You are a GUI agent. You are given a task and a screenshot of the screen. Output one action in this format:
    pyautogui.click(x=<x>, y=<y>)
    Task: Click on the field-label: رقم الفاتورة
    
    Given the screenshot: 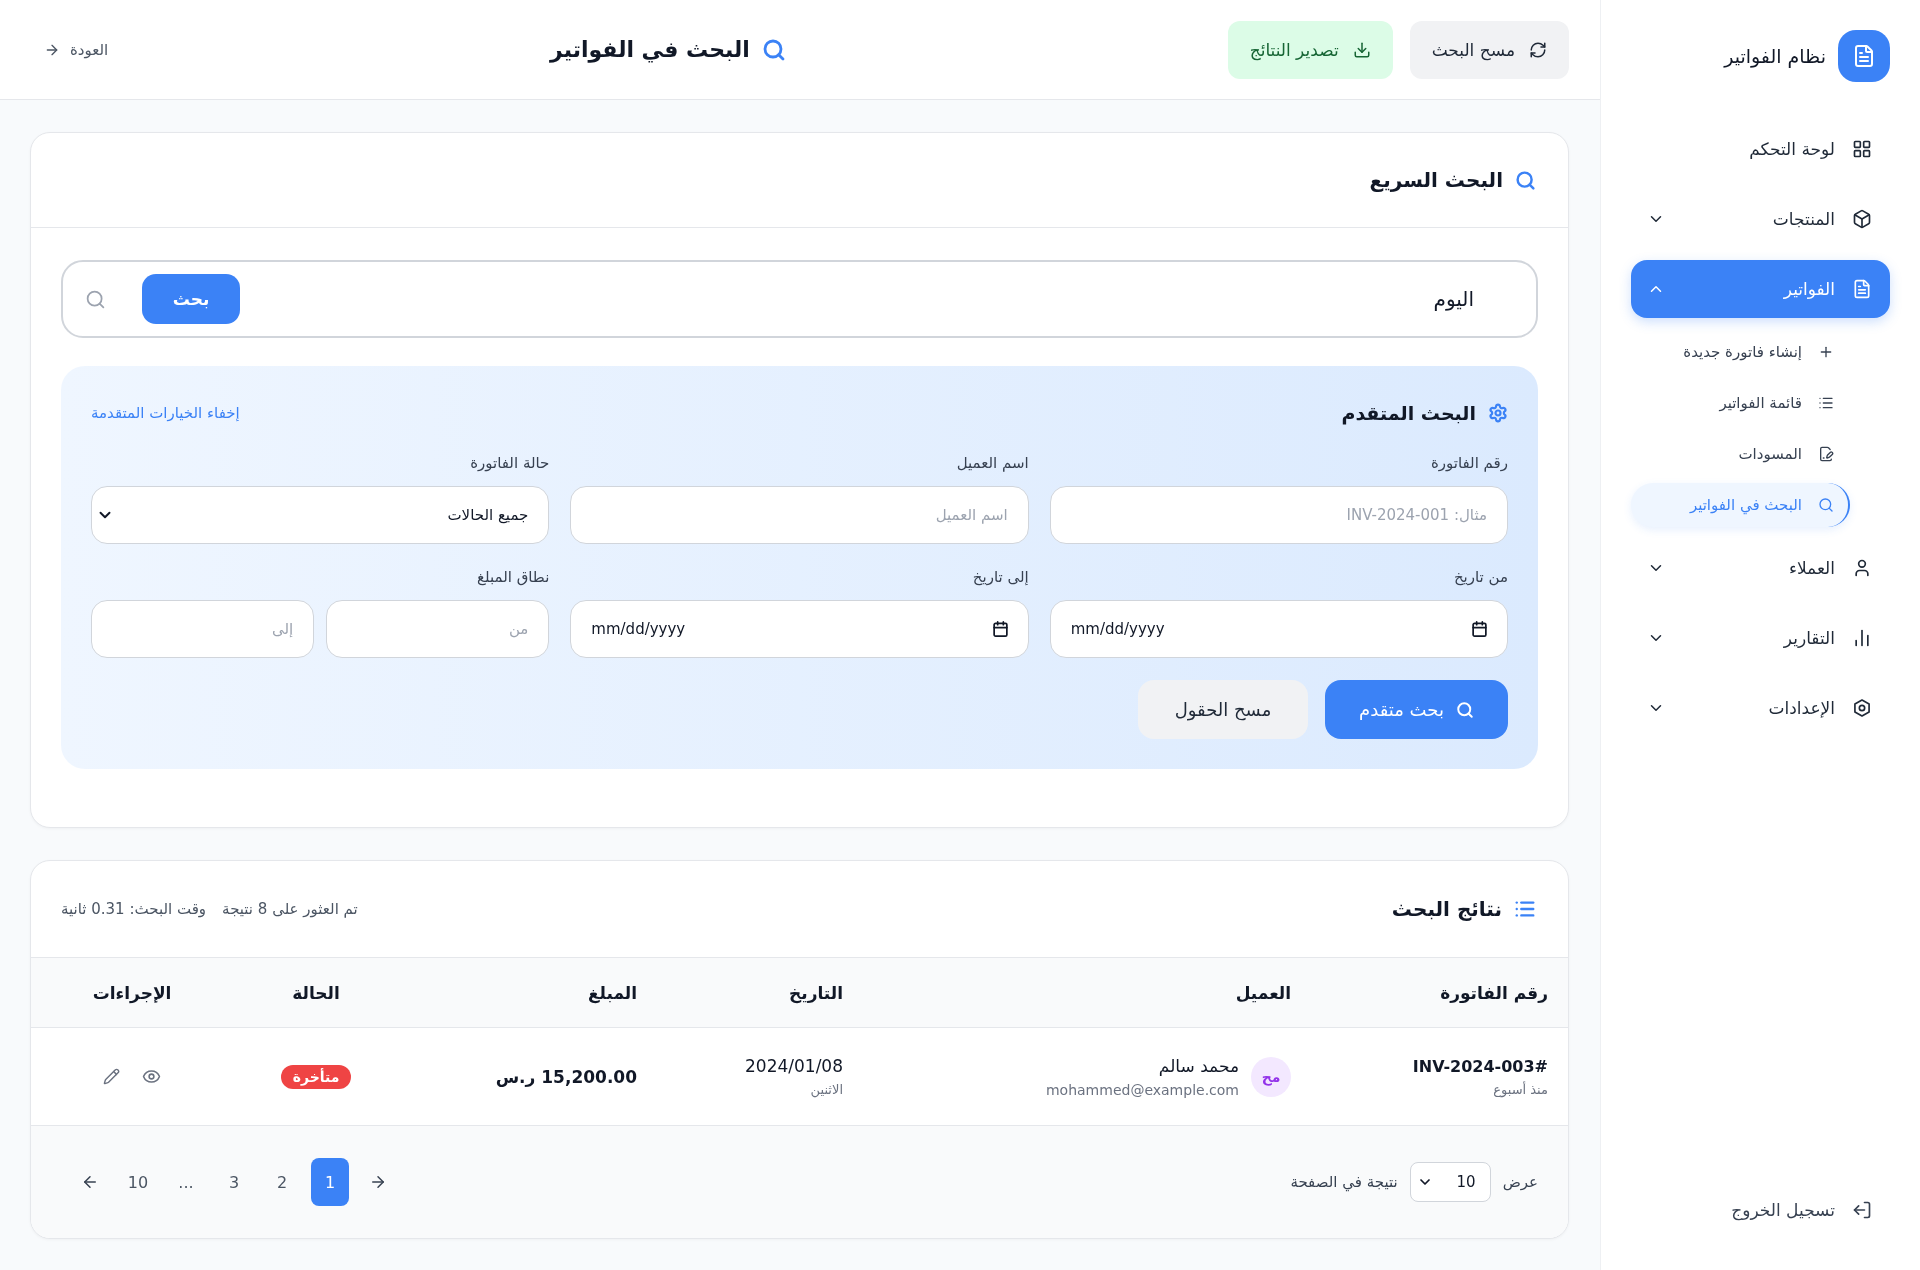 What is the action you would take?
    pyautogui.click(x=1468, y=463)
    